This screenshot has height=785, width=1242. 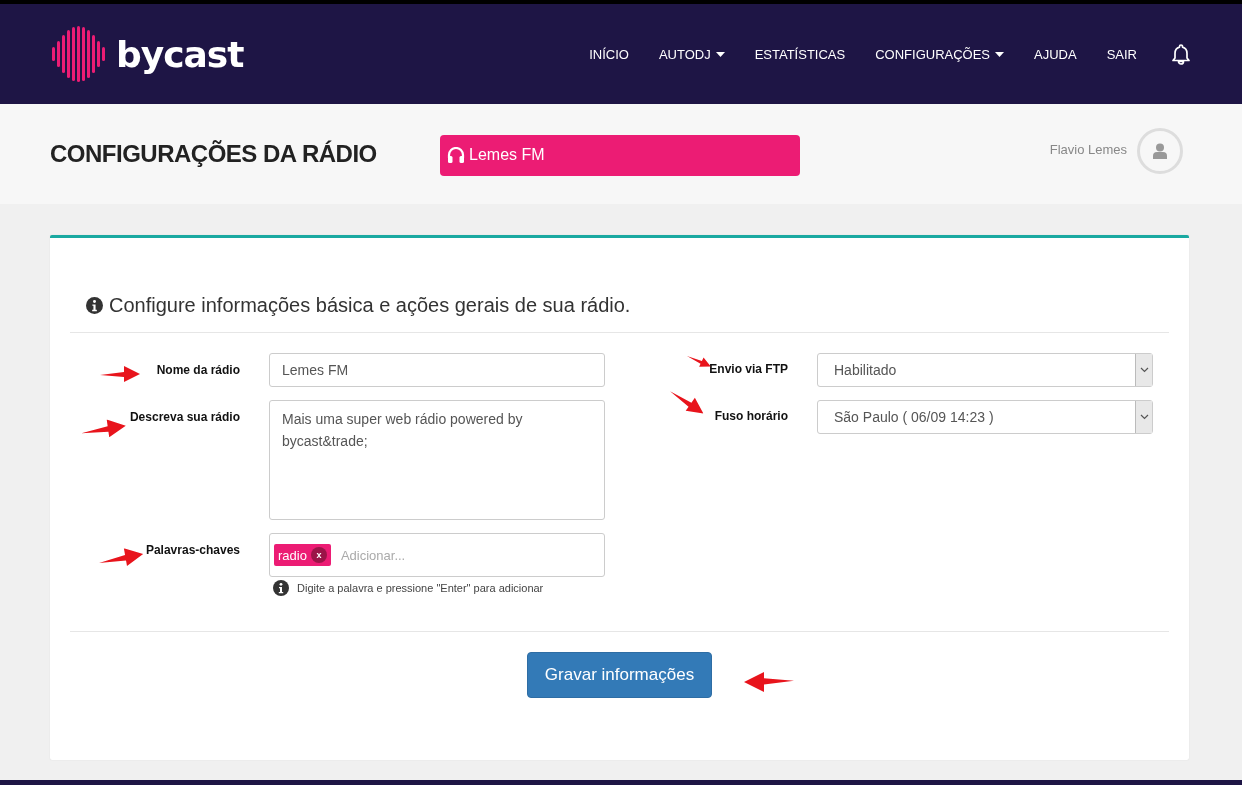 What do you see at coordinates (751, 416) in the screenshot?
I see `field-label: Fuso horário` at bounding box center [751, 416].